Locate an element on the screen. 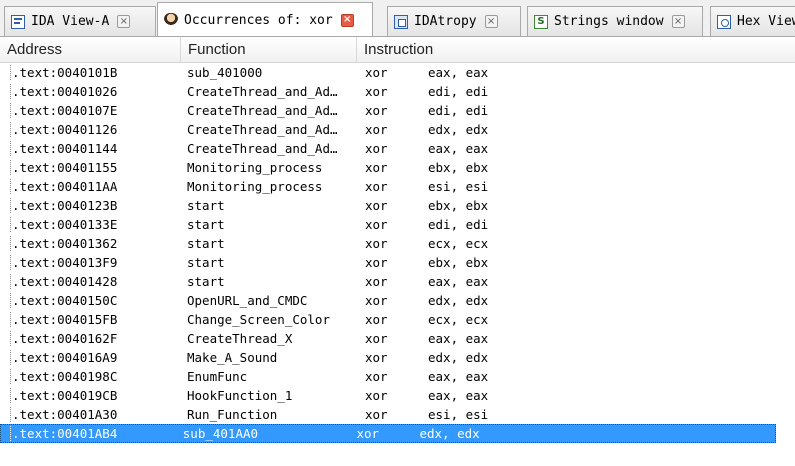  column-header-instruction: Instruction is located at coordinates (576, 49).